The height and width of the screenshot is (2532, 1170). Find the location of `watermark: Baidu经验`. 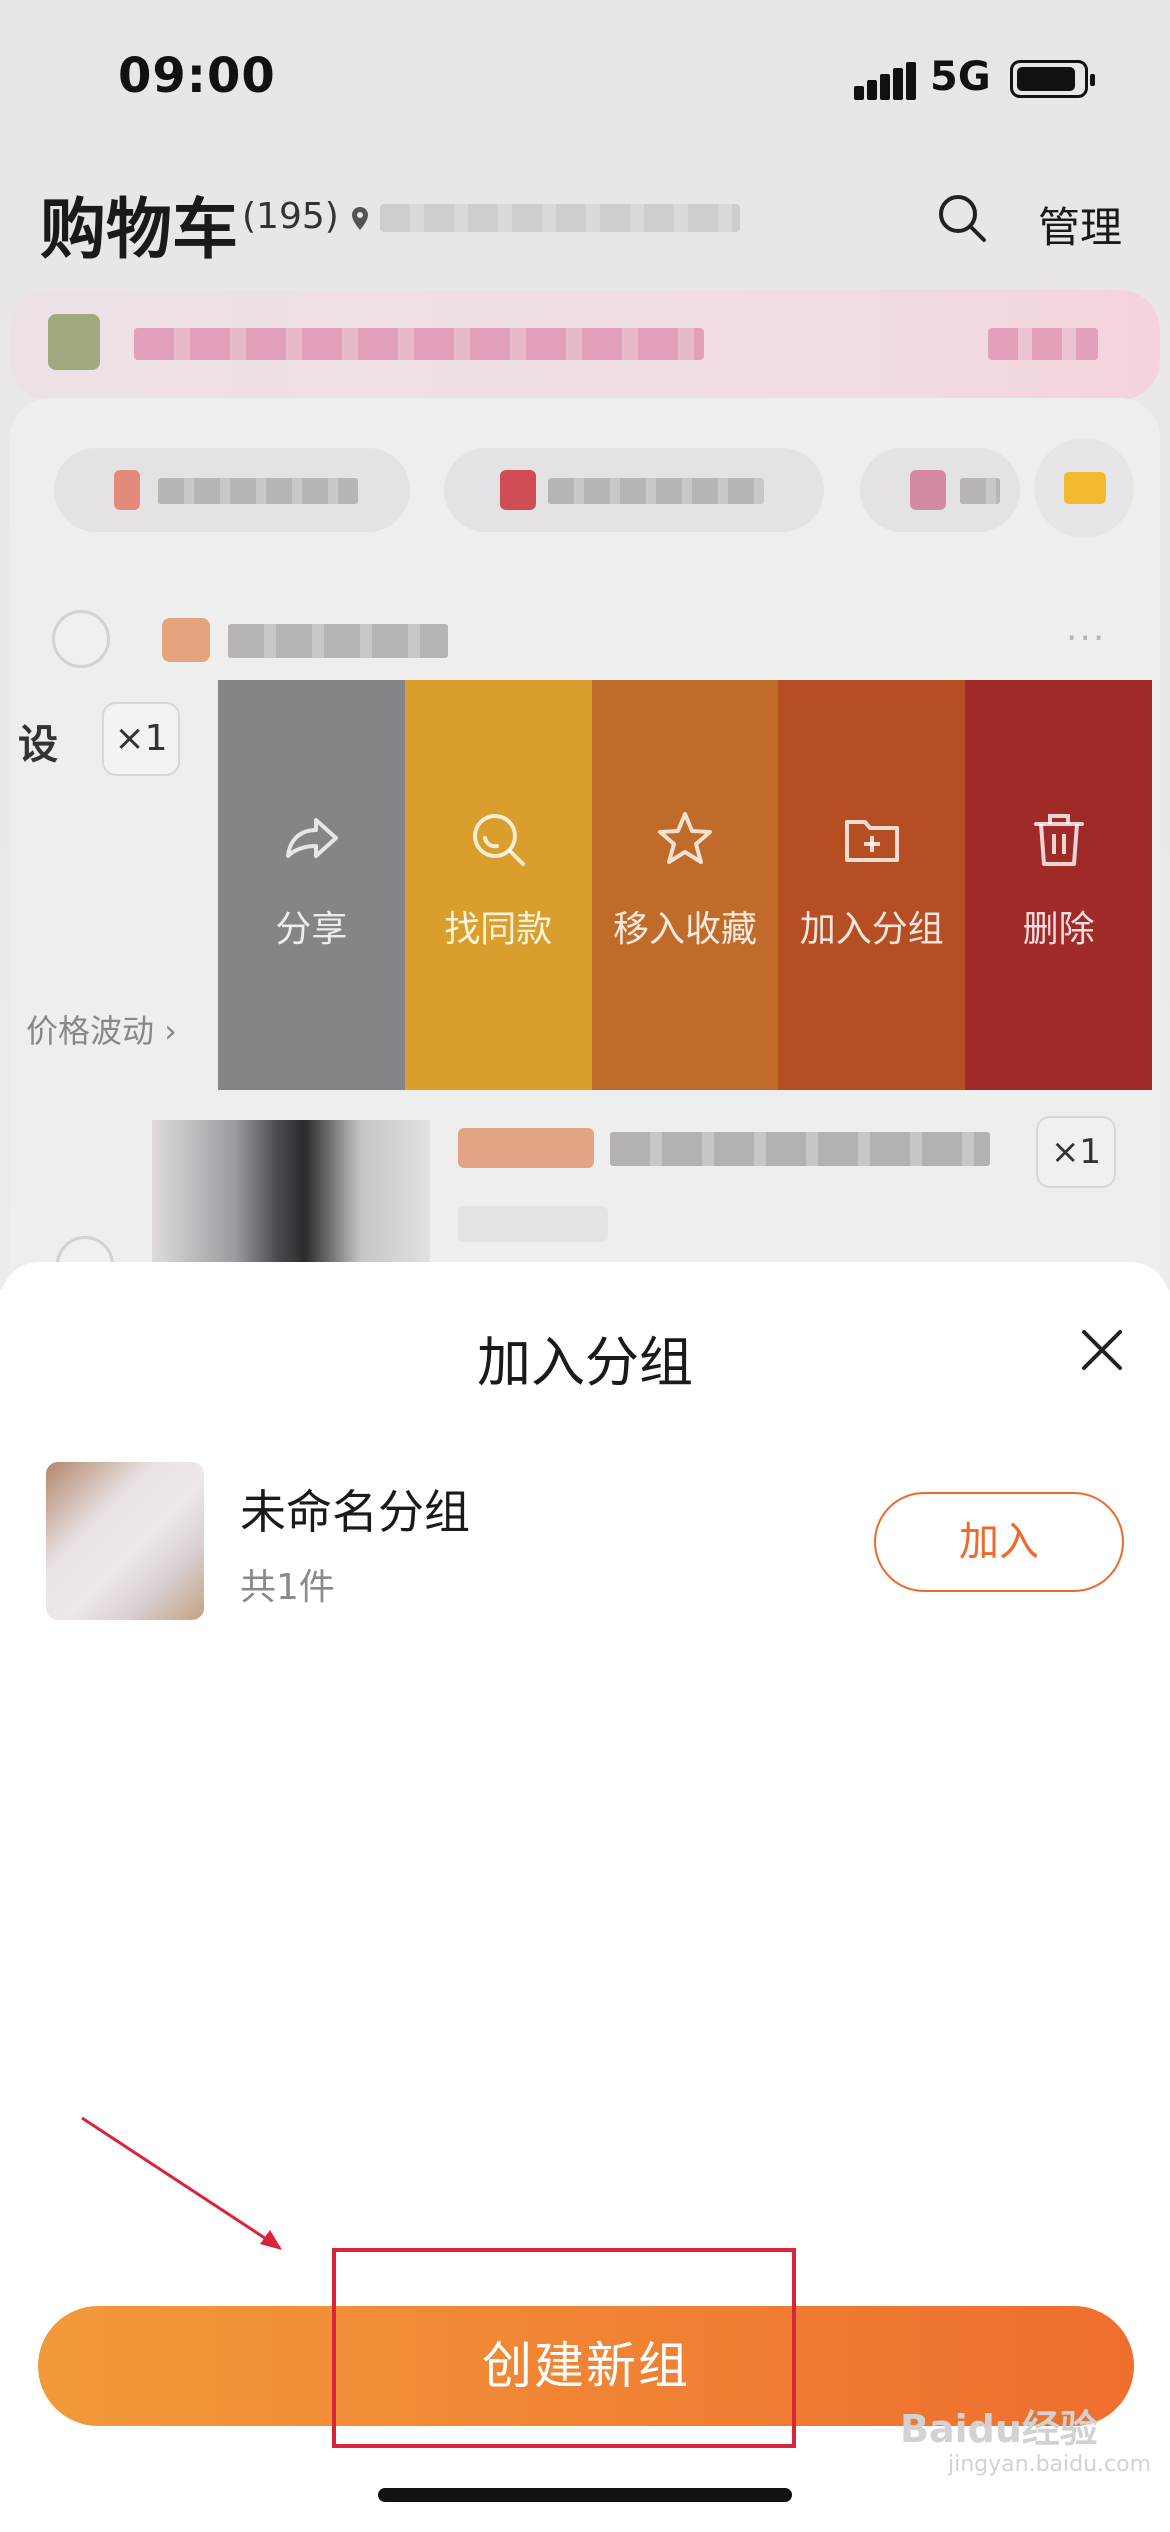

watermark: Baidu经验 is located at coordinates (999, 2429).